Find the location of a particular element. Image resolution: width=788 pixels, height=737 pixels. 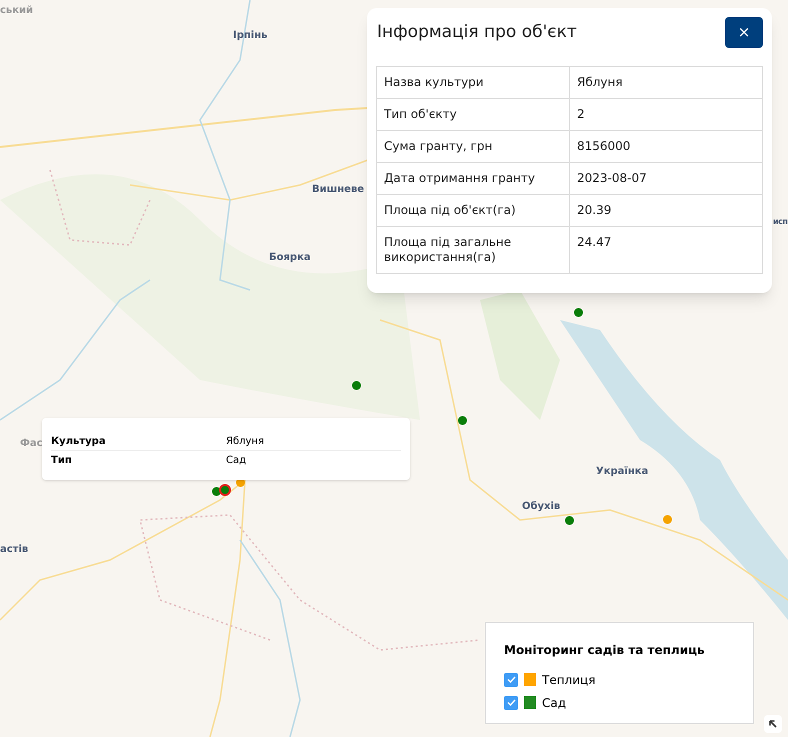

table-cell: 8156000 is located at coordinates (666, 146).